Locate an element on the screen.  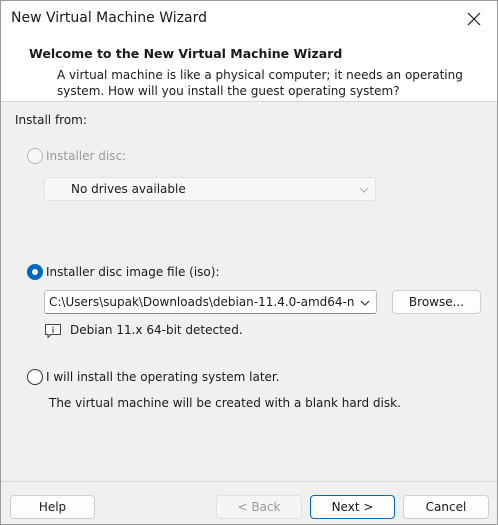
info-icon is located at coordinates (53, 331).